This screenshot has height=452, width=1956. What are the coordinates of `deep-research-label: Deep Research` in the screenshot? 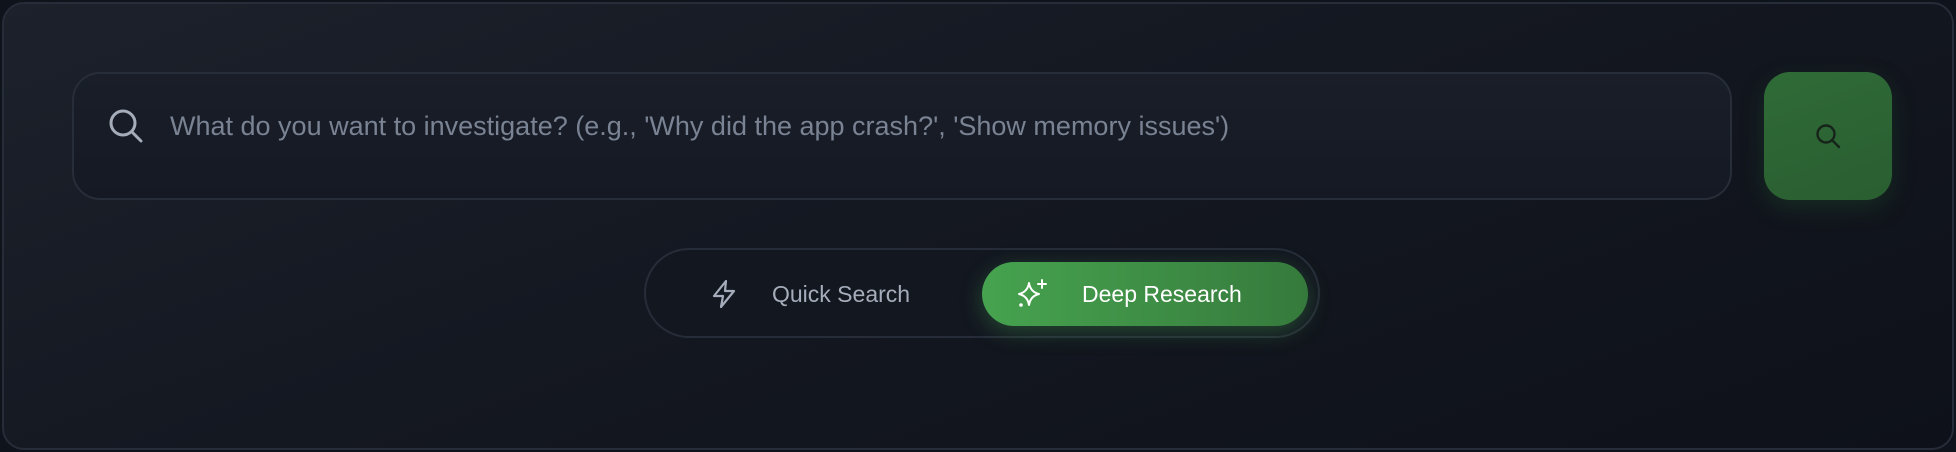 It's located at (1162, 294).